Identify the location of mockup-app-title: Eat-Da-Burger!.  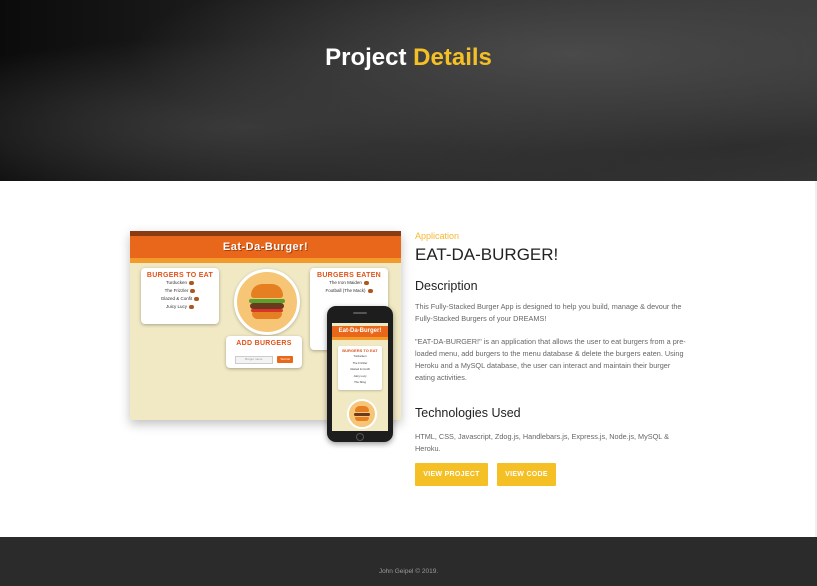
(265, 247).